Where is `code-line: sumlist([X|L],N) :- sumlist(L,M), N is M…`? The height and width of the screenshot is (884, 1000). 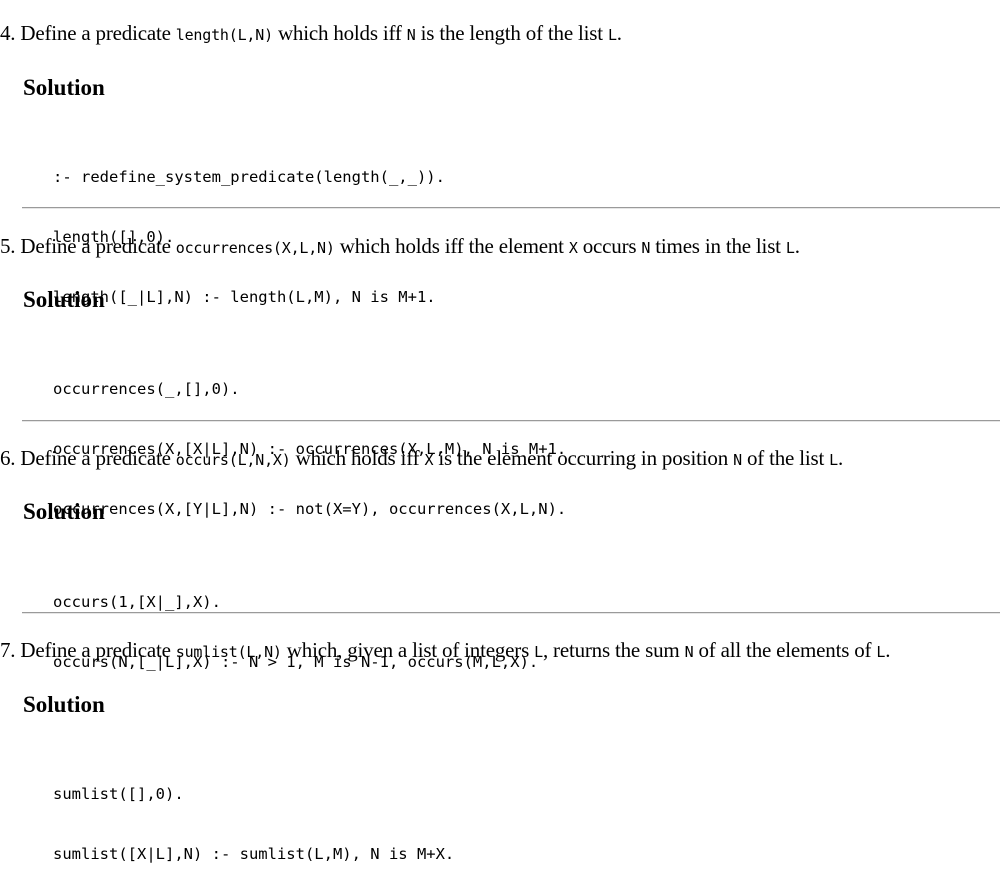
code-line: sumlist([X|L],N) :- sumlist(L,M), N is M… is located at coordinates (254, 854).